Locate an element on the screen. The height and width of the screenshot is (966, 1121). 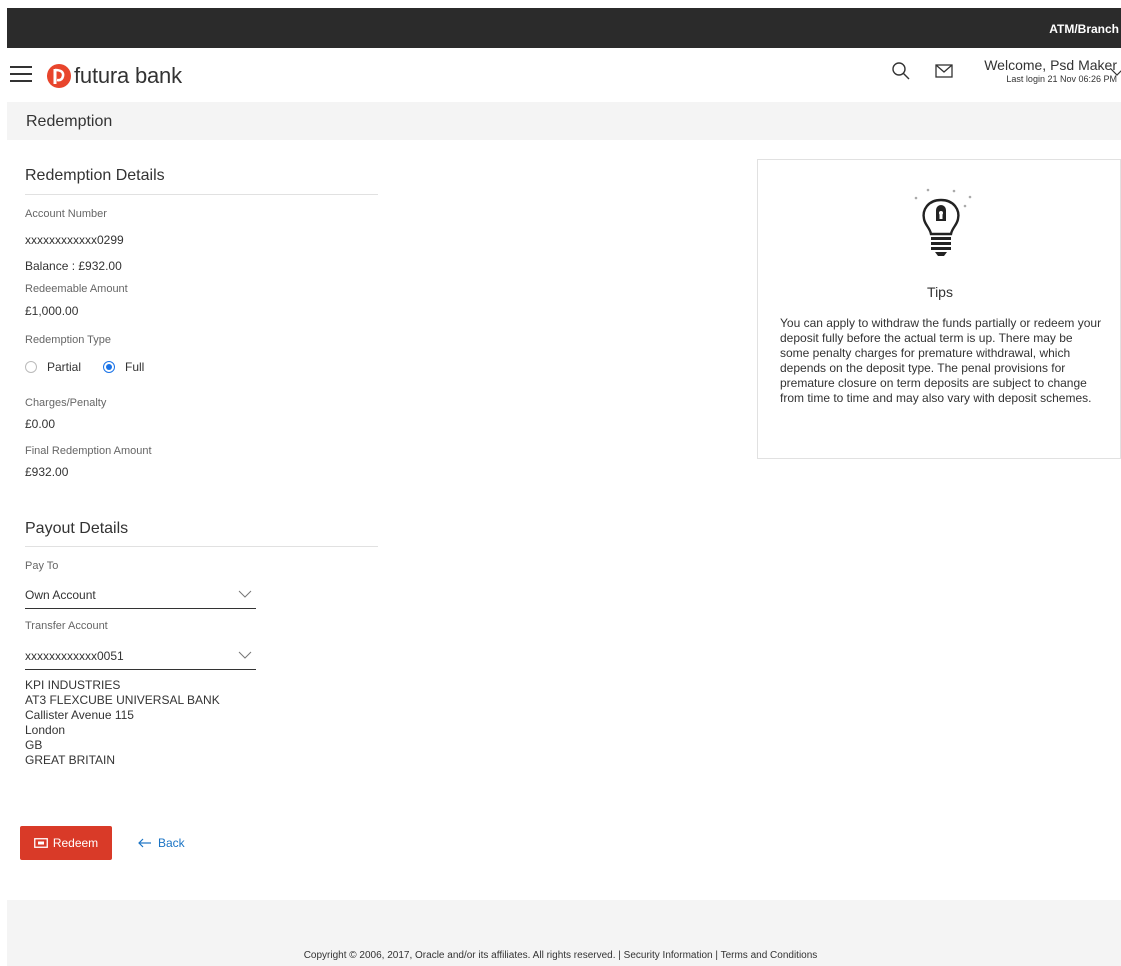
brand-name: futura bank is located at coordinates (128, 75).